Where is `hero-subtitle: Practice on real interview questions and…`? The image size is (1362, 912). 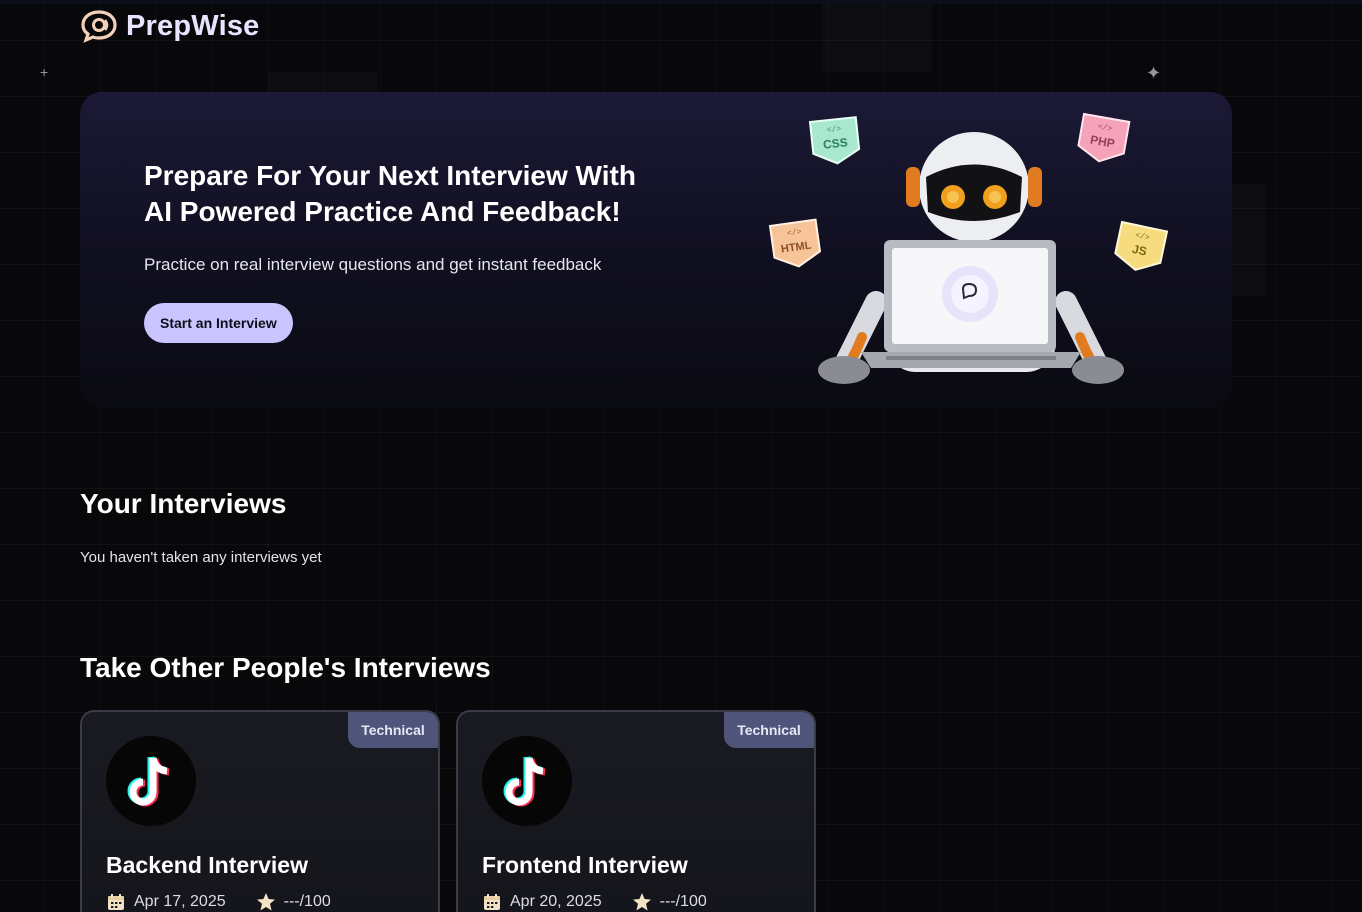 hero-subtitle: Practice on real interview questions and… is located at coordinates (373, 264).